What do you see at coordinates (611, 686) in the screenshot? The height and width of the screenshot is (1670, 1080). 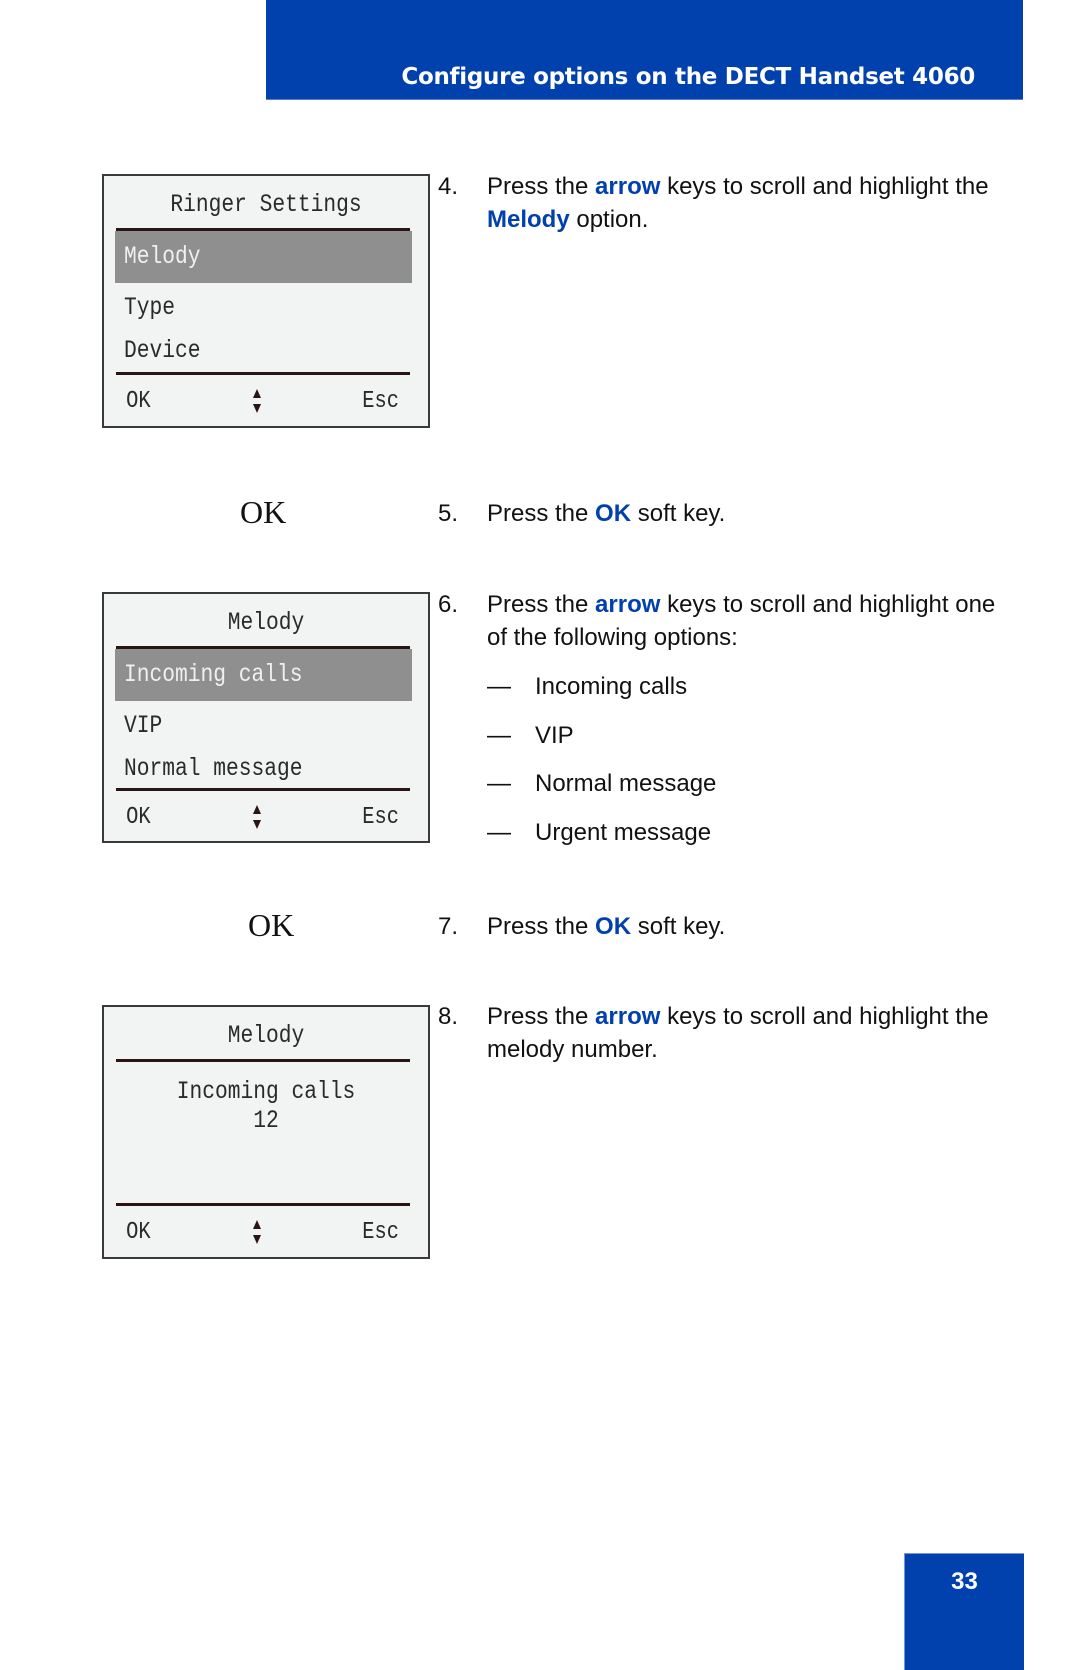 I see `option-label: Incoming calls` at bounding box center [611, 686].